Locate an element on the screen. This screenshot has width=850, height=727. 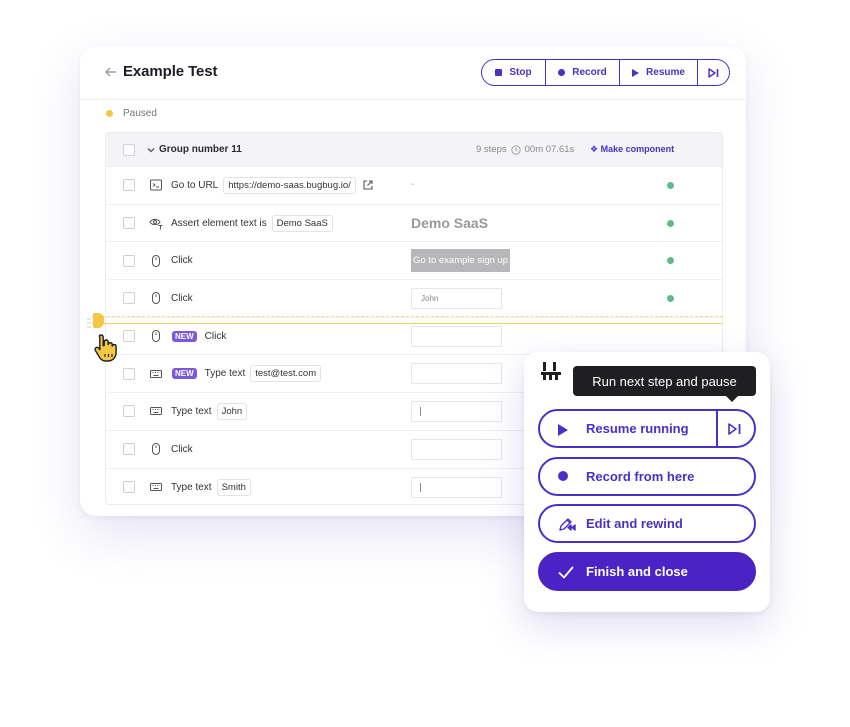
step-label: Assert element text is is located at coordinates (219, 223).